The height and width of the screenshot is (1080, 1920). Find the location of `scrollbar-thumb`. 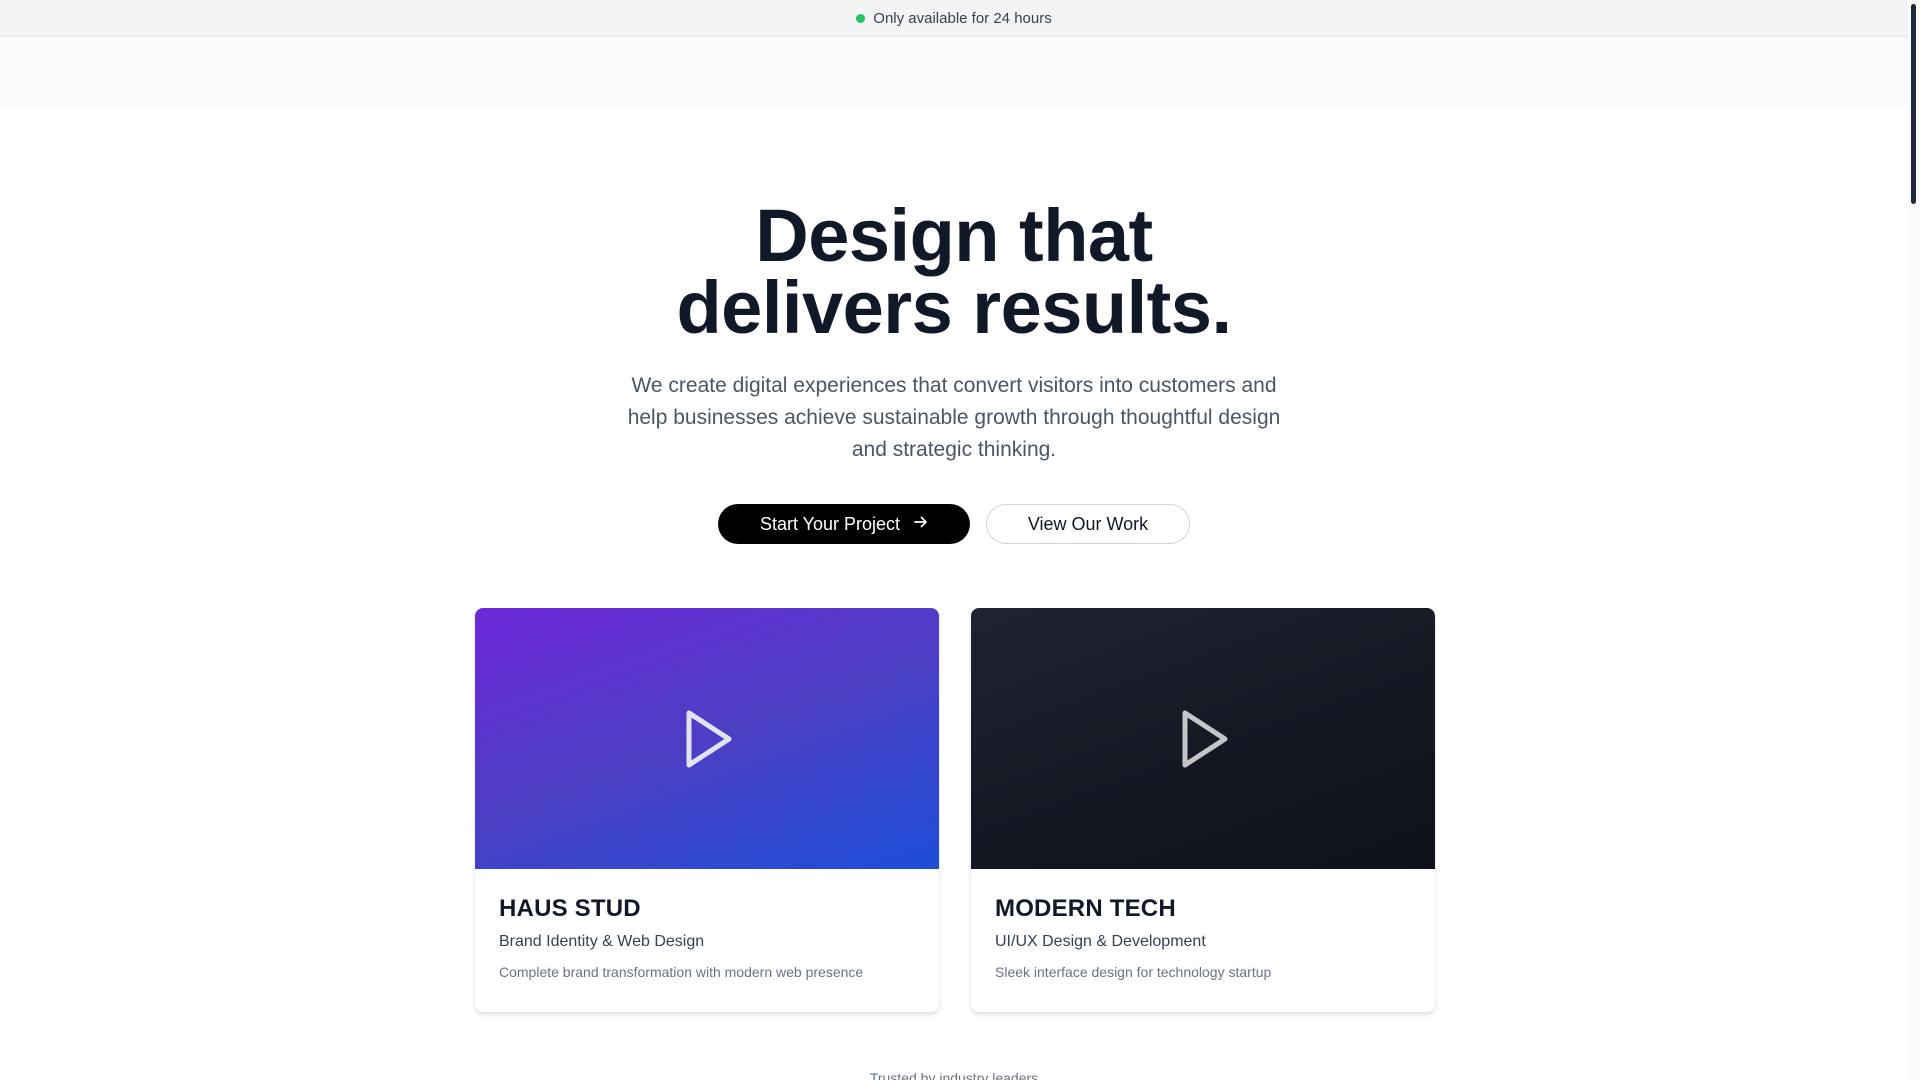

scrollbar-thumb is located at coordinates (1913, 104).